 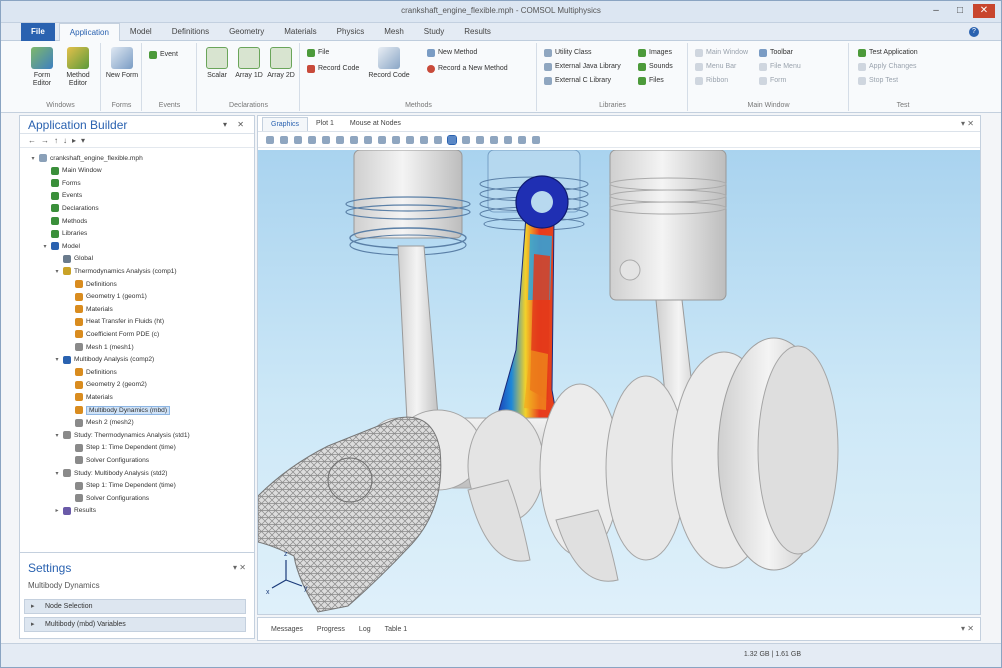 I want to click on tab-mesh: Mesh, so click(x=394, y=32).